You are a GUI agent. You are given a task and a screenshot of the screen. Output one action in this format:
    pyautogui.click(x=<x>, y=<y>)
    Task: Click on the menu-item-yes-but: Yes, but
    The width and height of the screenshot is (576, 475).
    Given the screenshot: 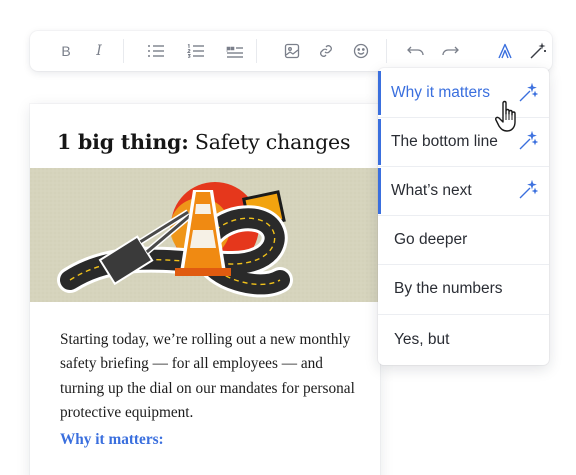 What is the action you would take?
    pyautogui.click(x=463, y=339)
    